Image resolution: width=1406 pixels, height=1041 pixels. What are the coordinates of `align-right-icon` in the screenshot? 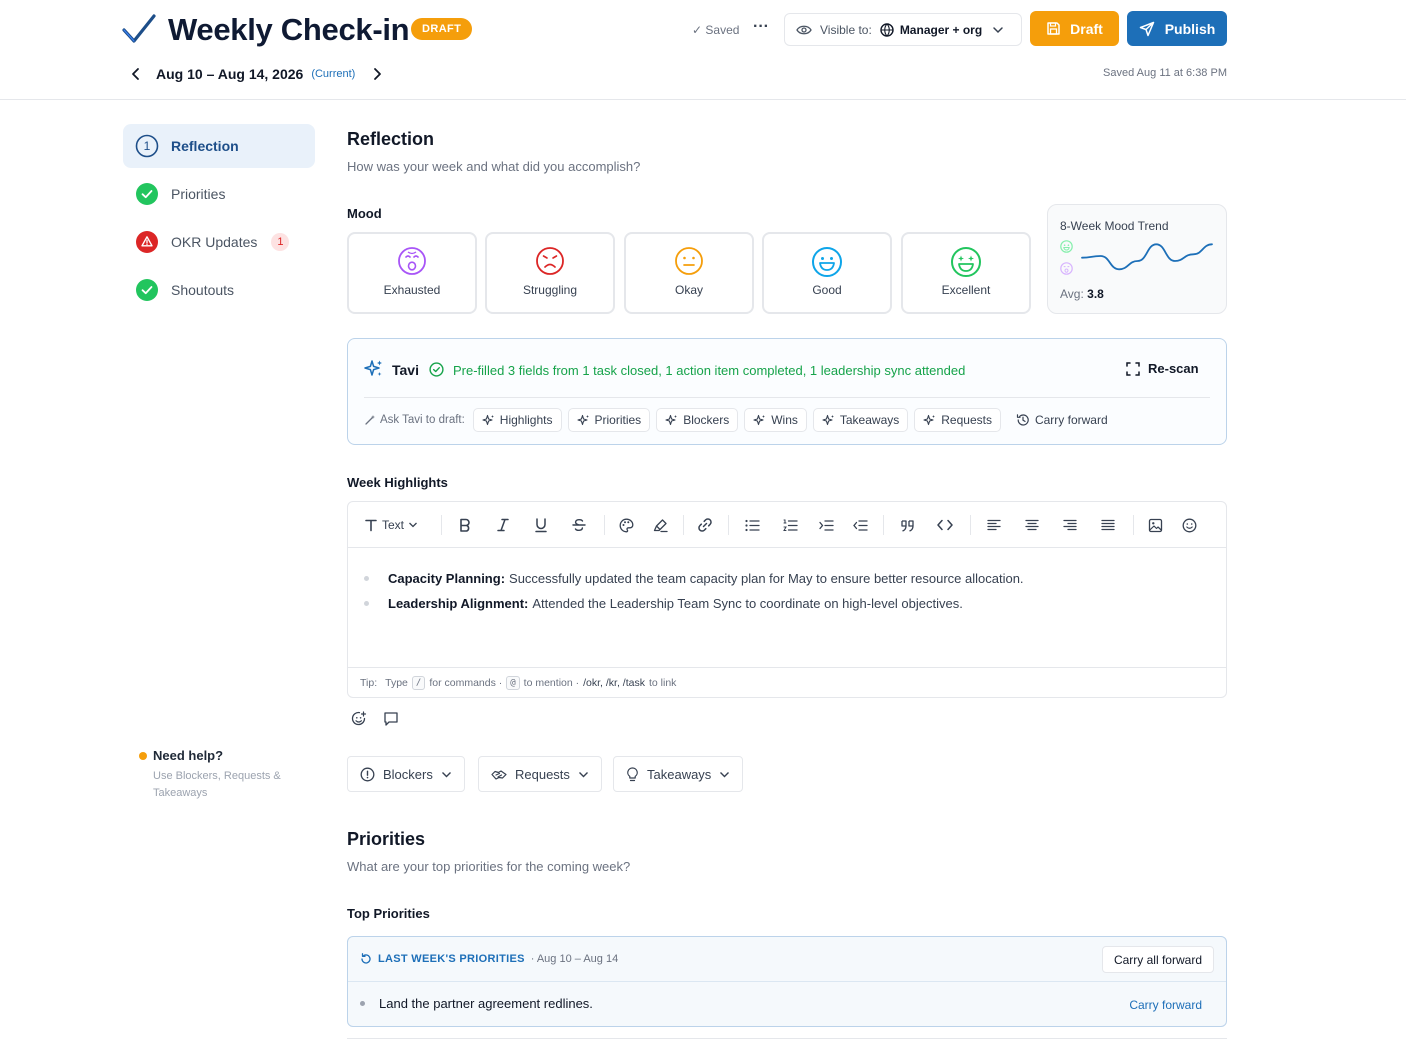 It's located at (1070, 525).